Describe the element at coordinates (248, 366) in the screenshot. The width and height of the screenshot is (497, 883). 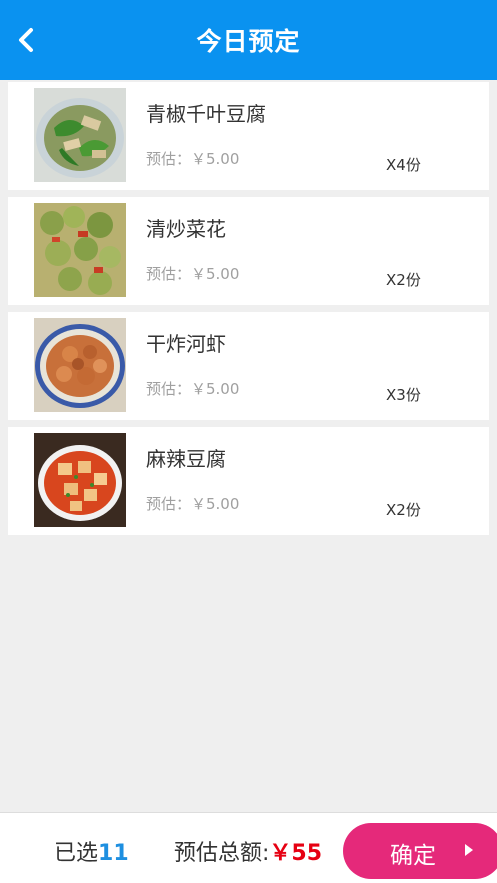
I see `list-item: 干炸河虾 预估：￥5.00 X3份` at that location.